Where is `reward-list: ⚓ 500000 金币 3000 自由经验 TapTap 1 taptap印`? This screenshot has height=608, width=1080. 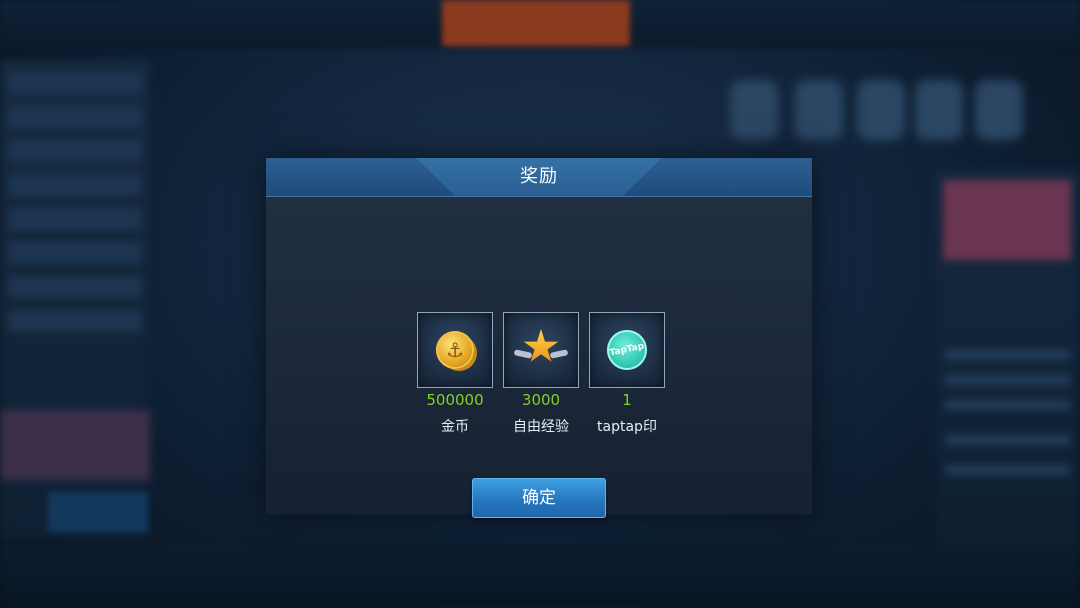
reward-list: ⚓ 500000 金币 3000 自由经验 TapTap 1 taptap印 is located at coordinates (542, 377).